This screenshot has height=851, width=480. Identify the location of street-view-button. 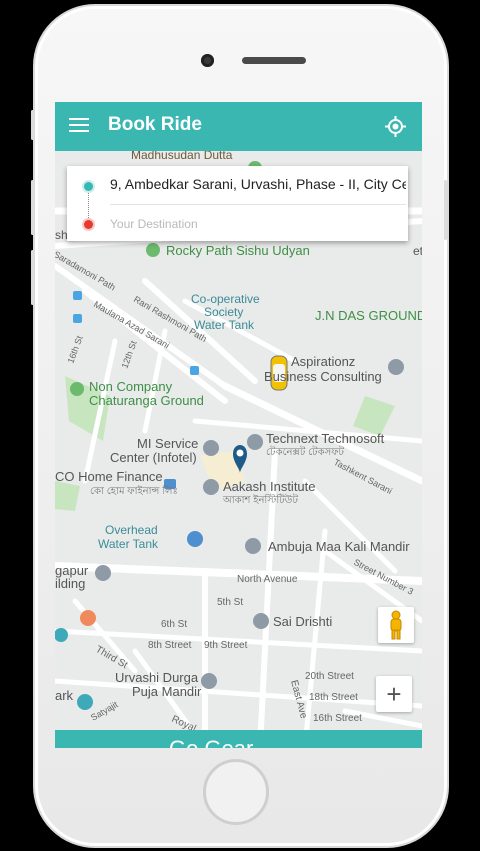
(396, 625).